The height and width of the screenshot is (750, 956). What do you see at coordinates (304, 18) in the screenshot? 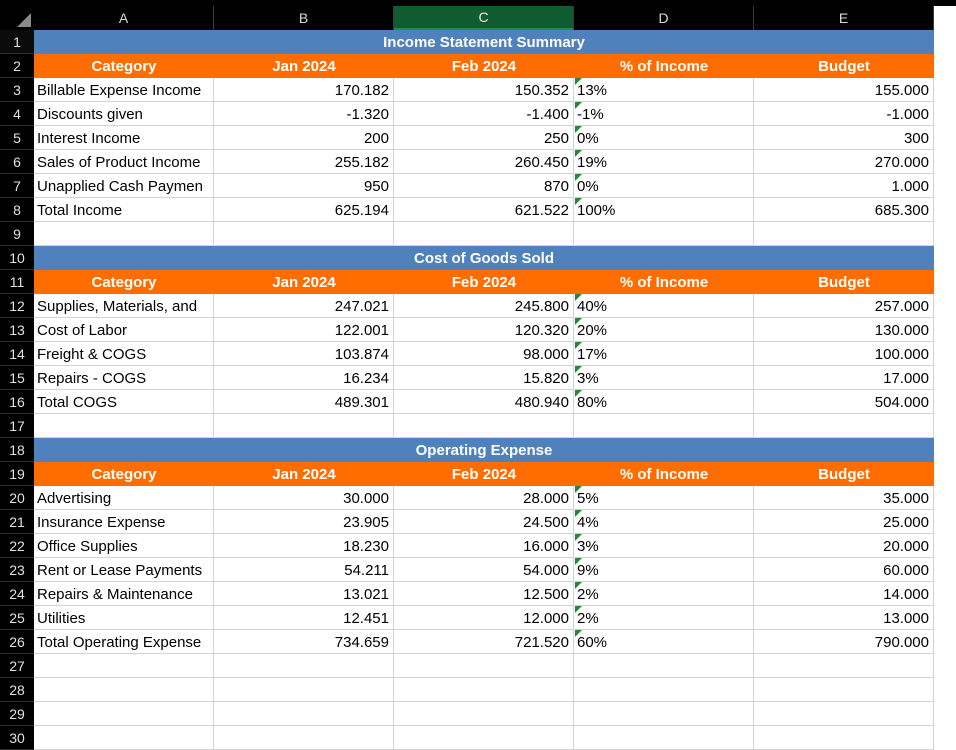
I see `column-header-b: B` at bounding box center [304, 18].